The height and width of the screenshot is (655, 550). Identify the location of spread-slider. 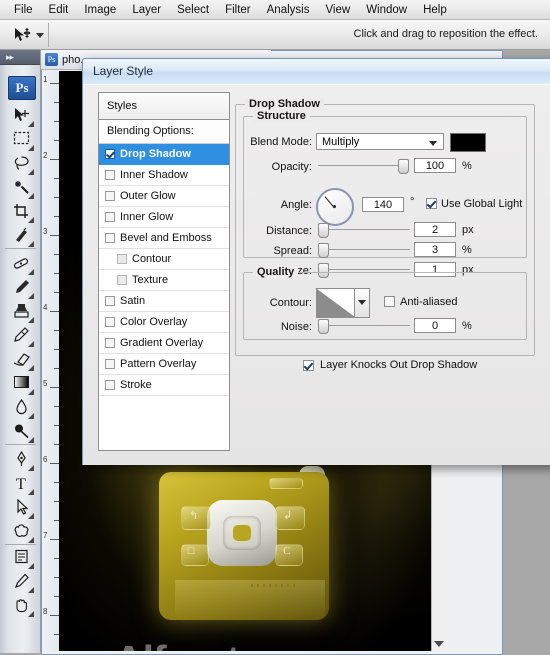
(364, 250).